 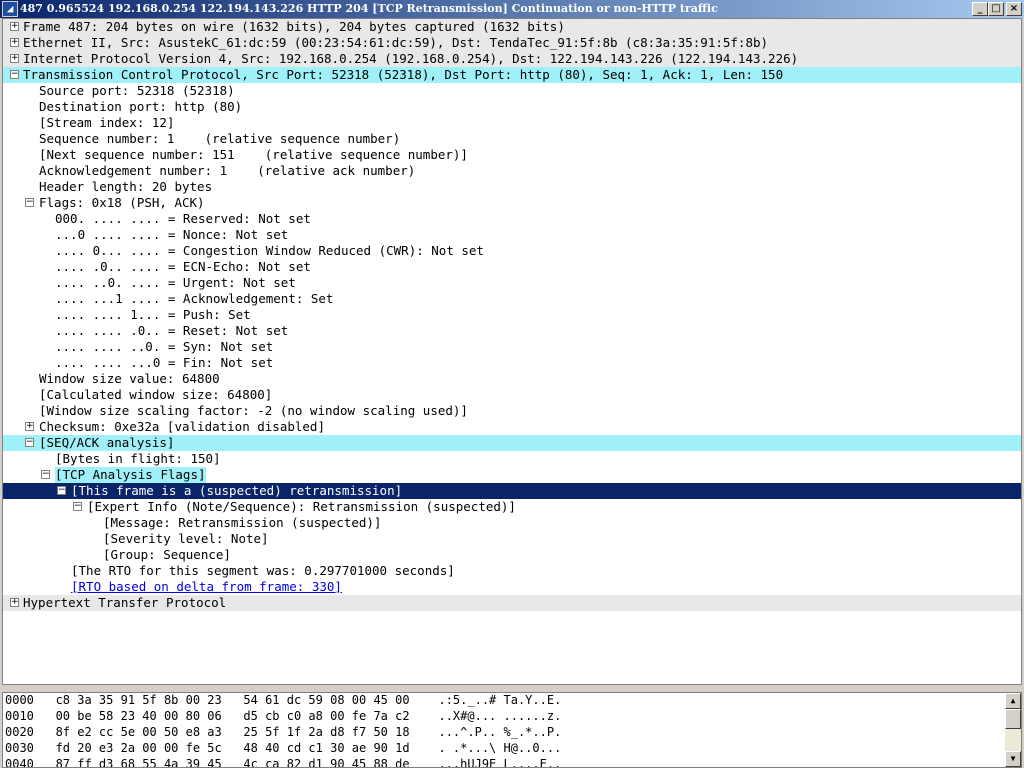 I want to click on tree-row-label: Destination port: http (80), so click(x=141, y=106).